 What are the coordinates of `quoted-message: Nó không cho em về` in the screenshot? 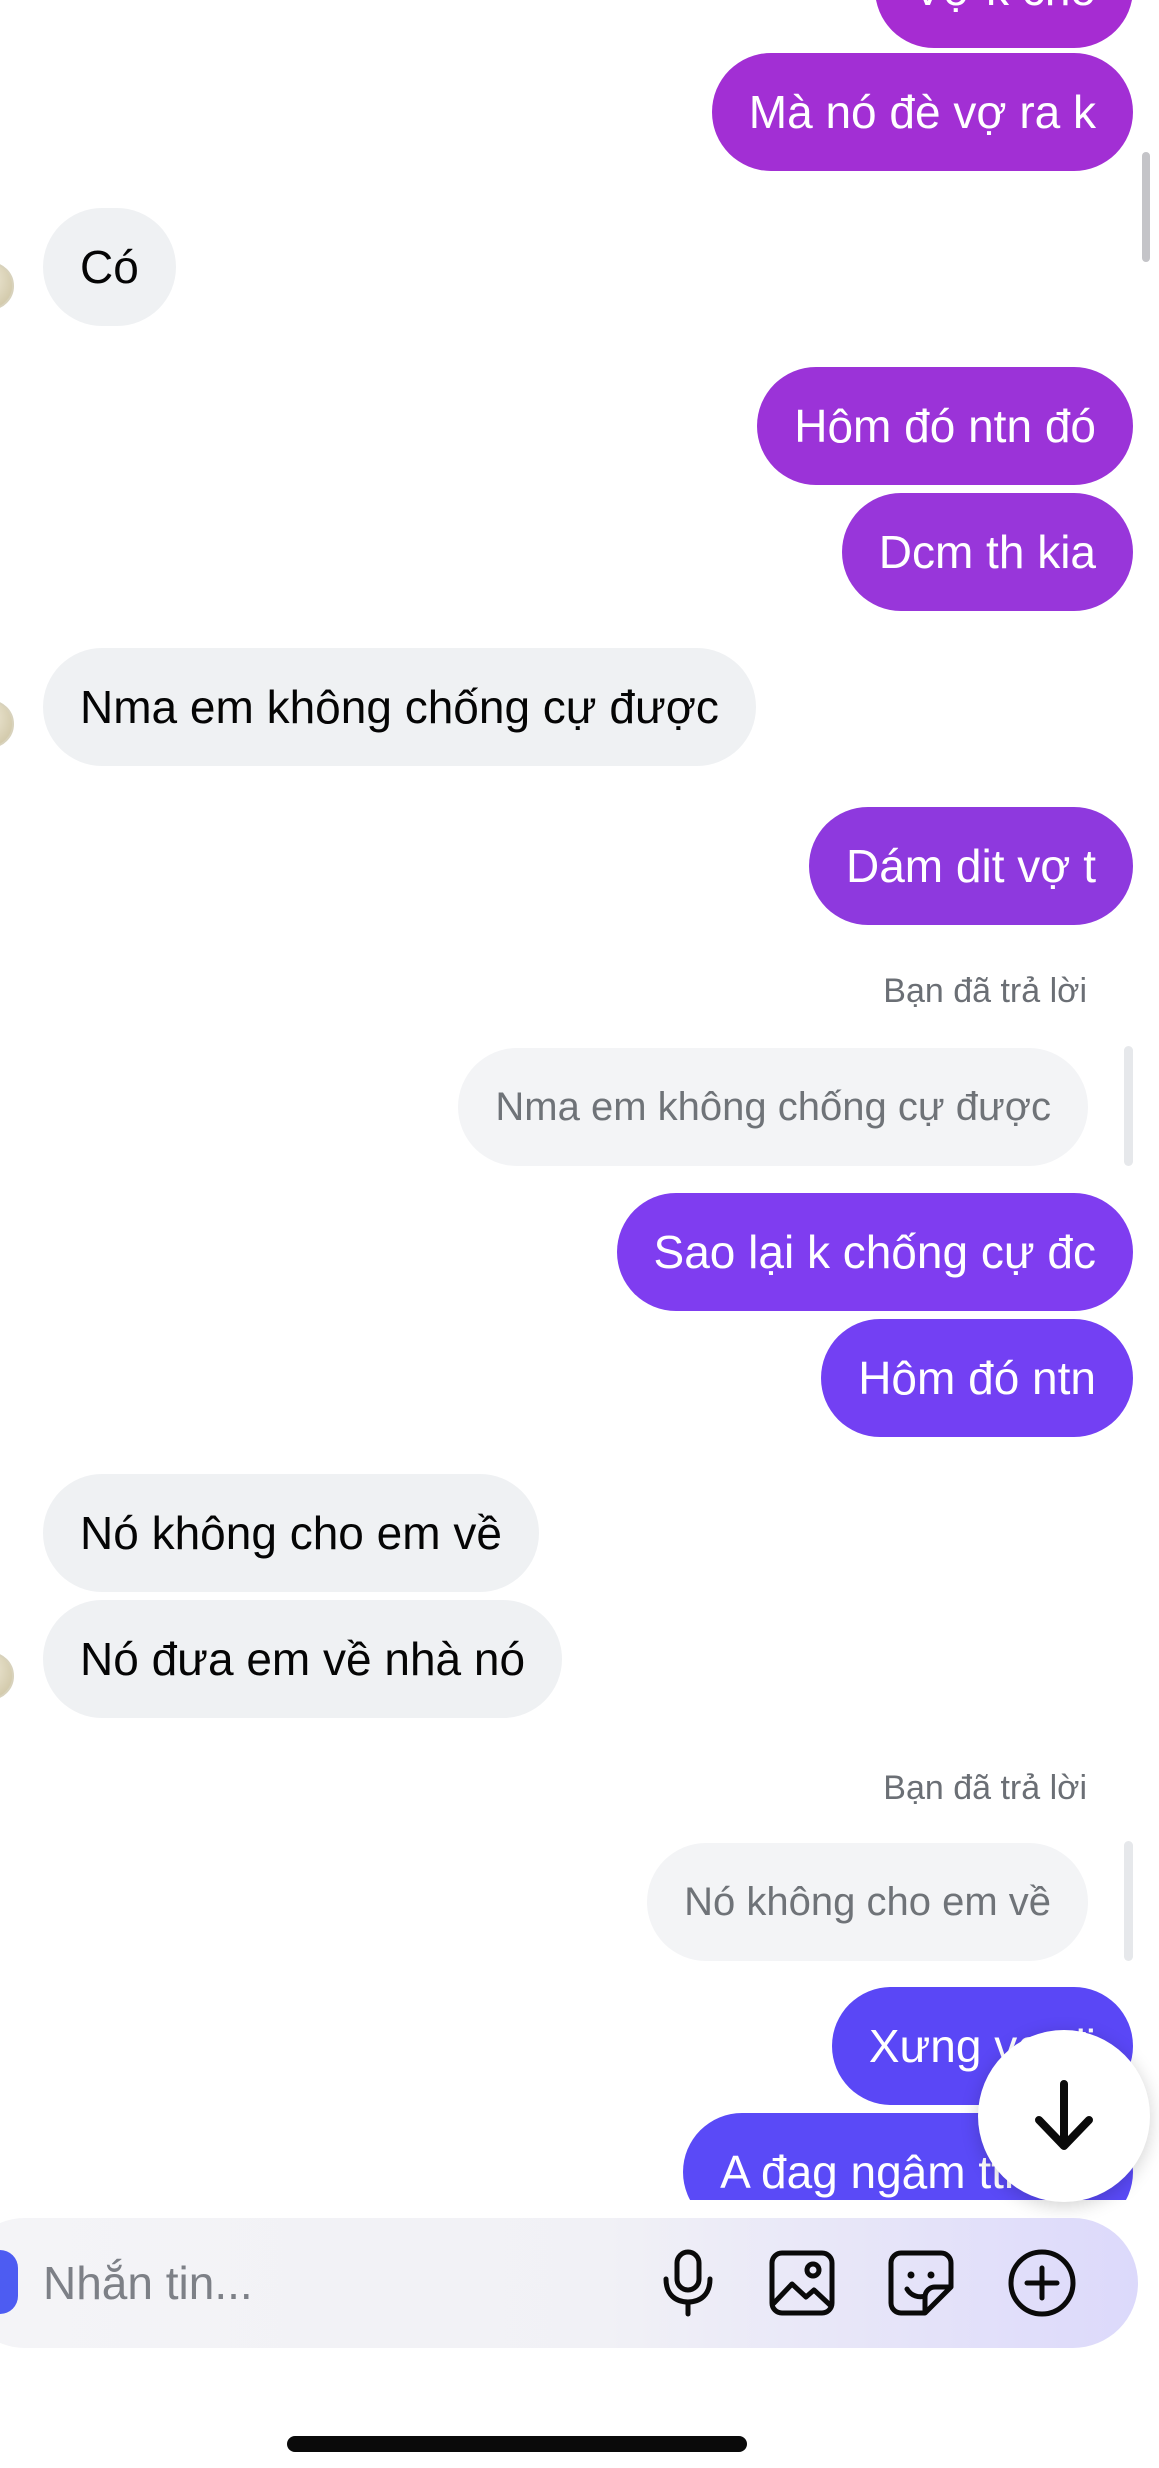 It's located at (867, 1902).